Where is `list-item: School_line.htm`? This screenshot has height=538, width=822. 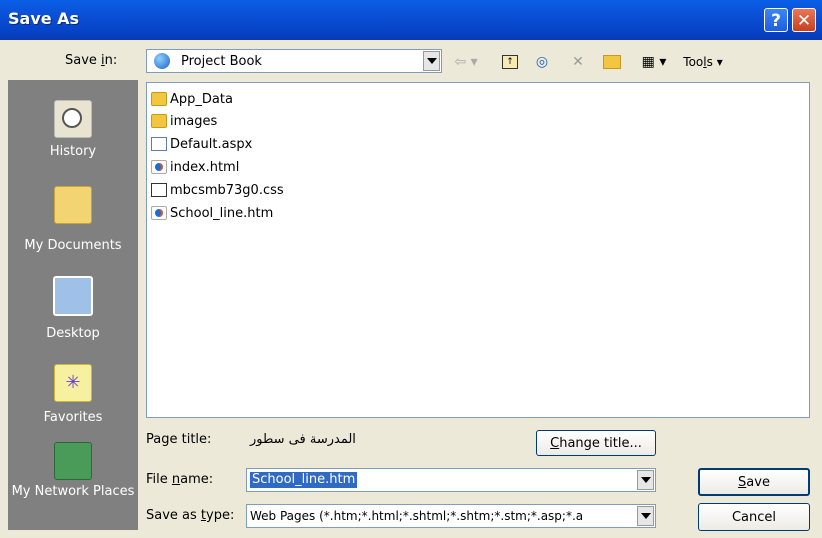 list-item: School_line.htm is located at coordinates (212, 213).